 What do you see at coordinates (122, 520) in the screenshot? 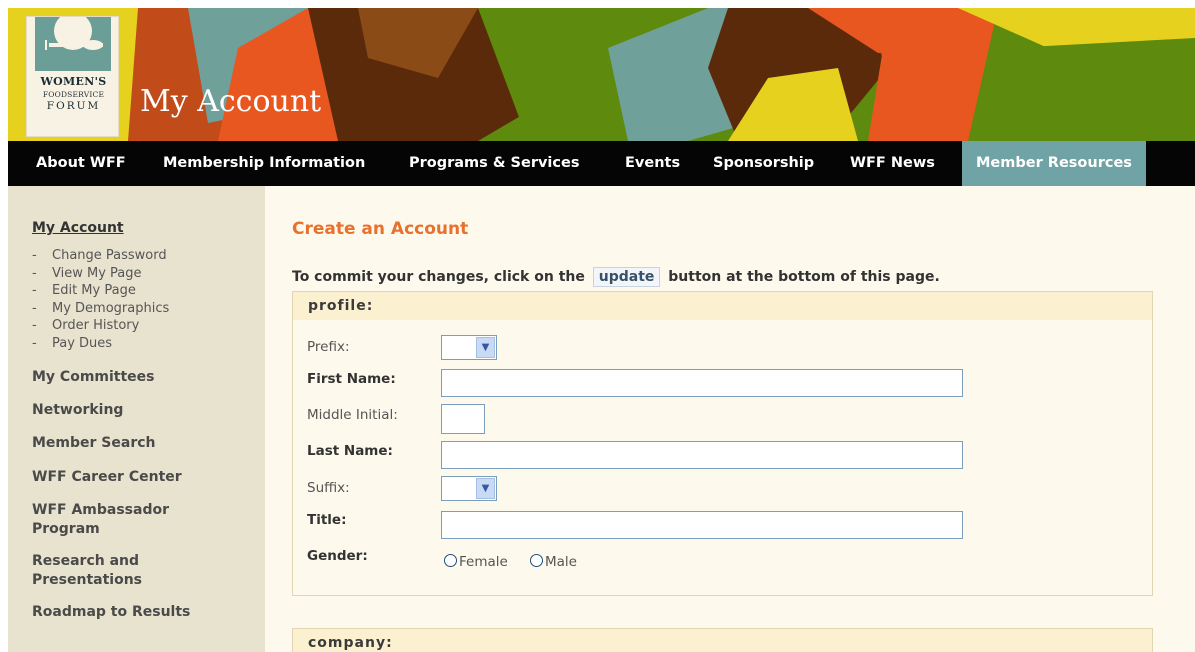
I see `sidebar-wff-ambassador-program: WFF Ambassador Program` at bounding box center [122, 520].